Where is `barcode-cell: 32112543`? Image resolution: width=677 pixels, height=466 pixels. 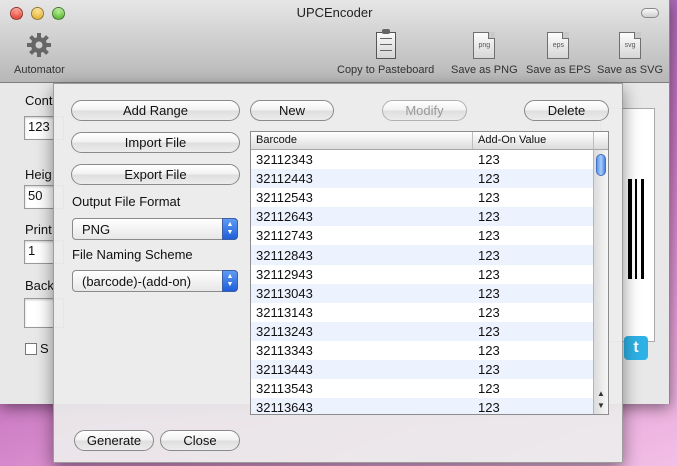
barcode-cell: 32112543 is located at coordinates (284, 198).